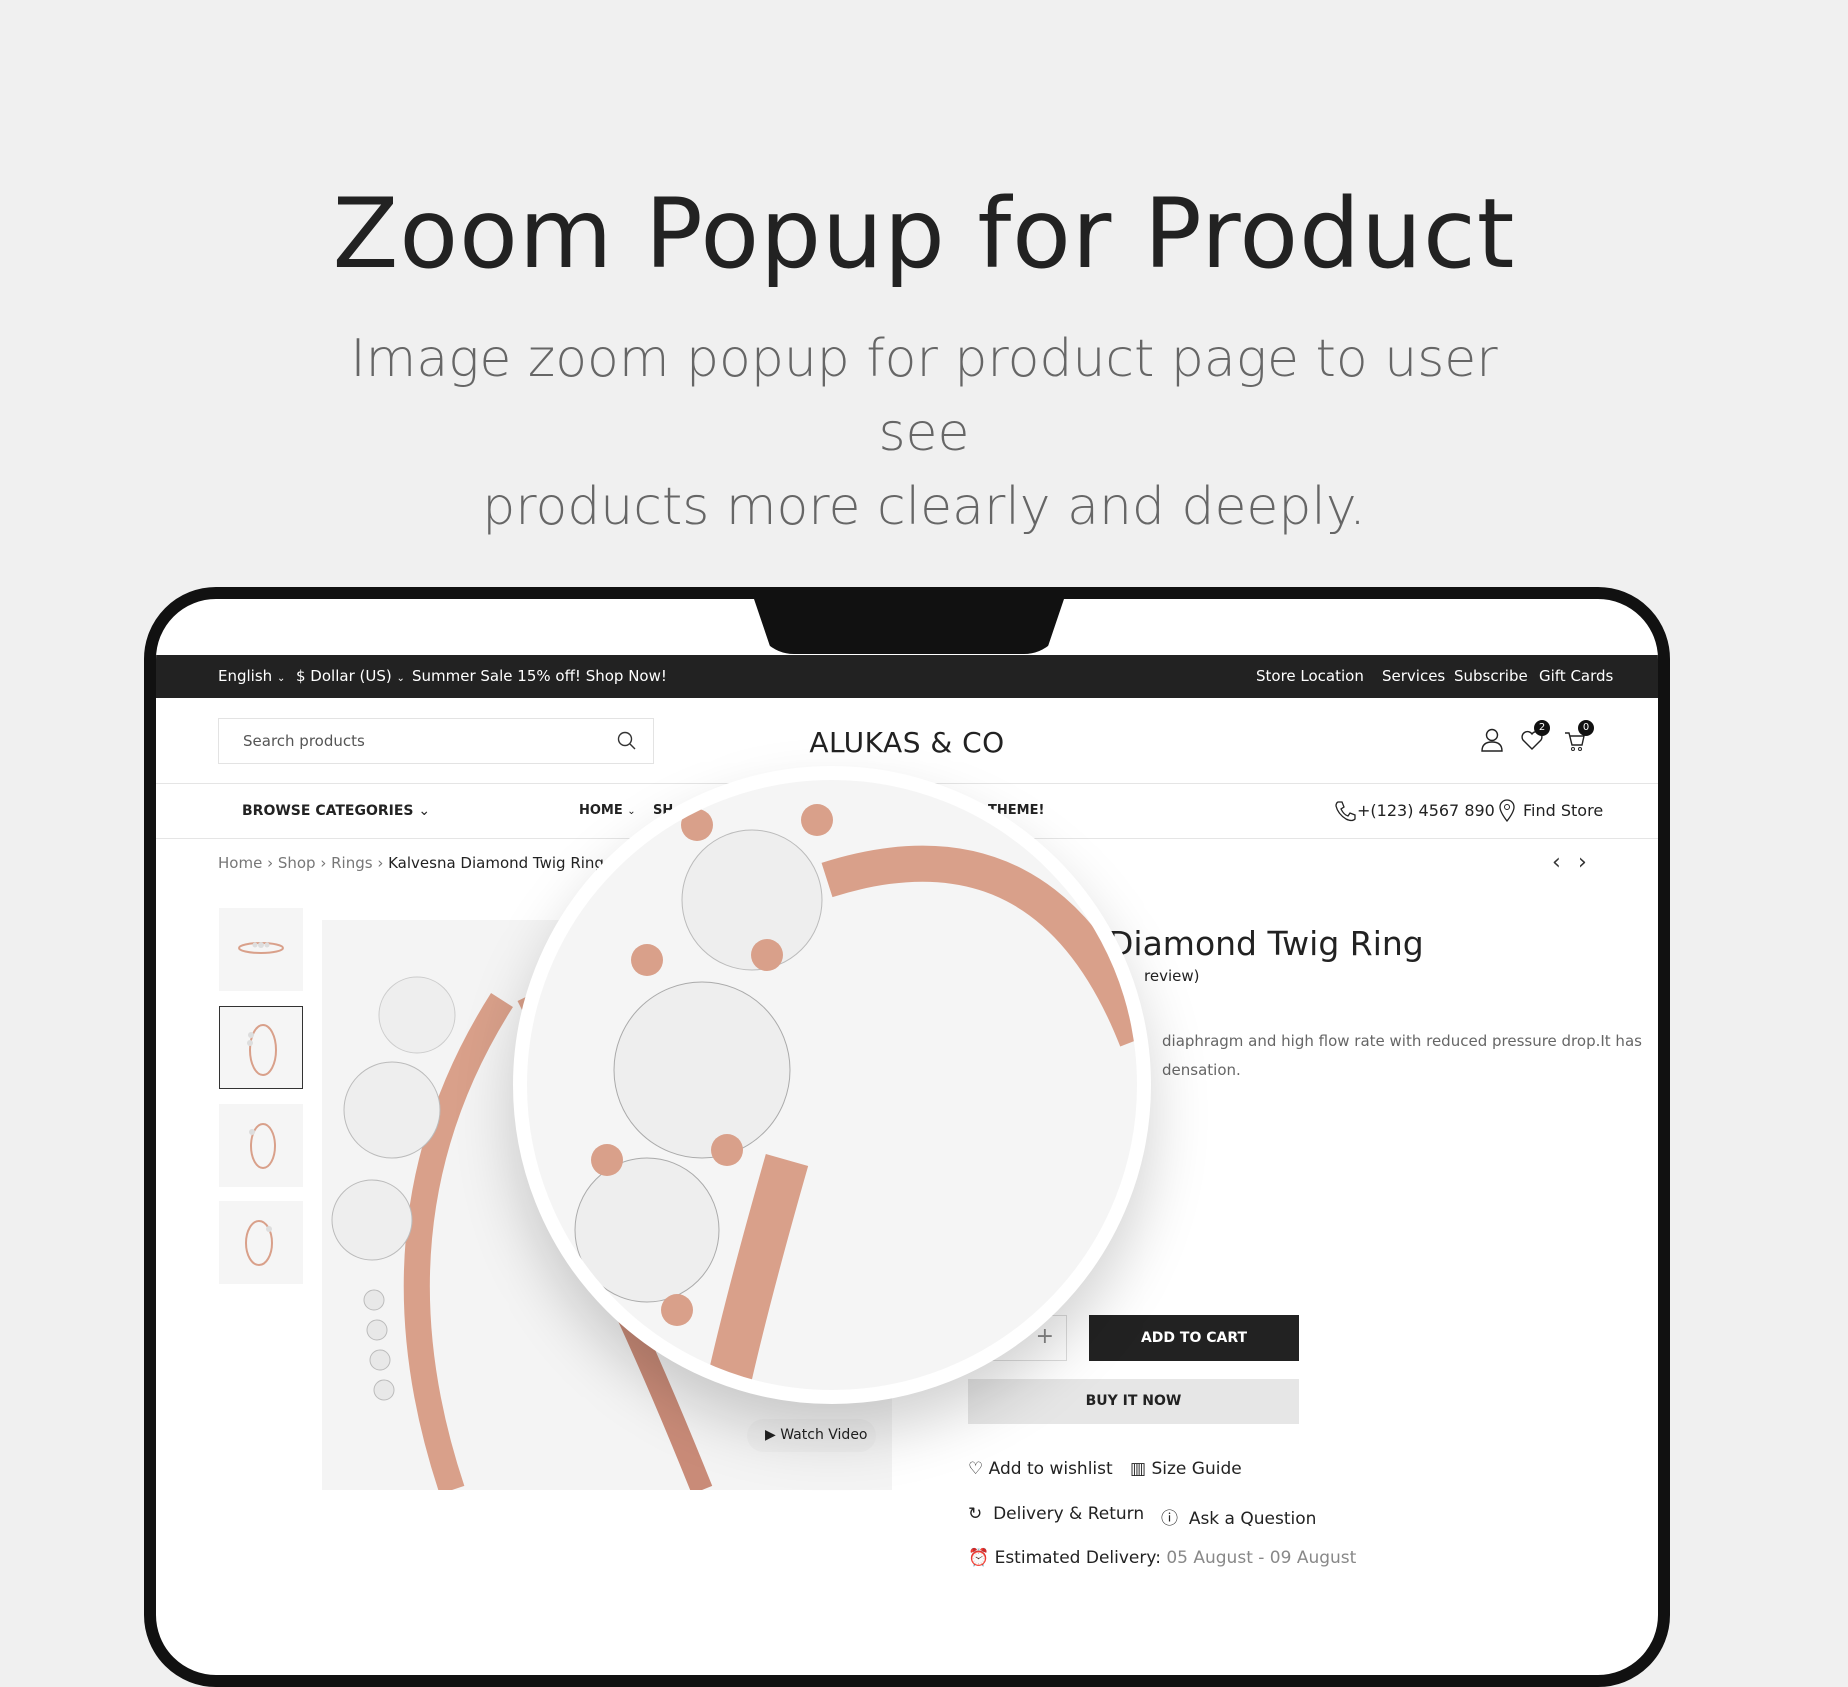 The image size is (1848, 1687). I want to click on currency-select: $ Dollar (US) ⌄, so click(350, 676).